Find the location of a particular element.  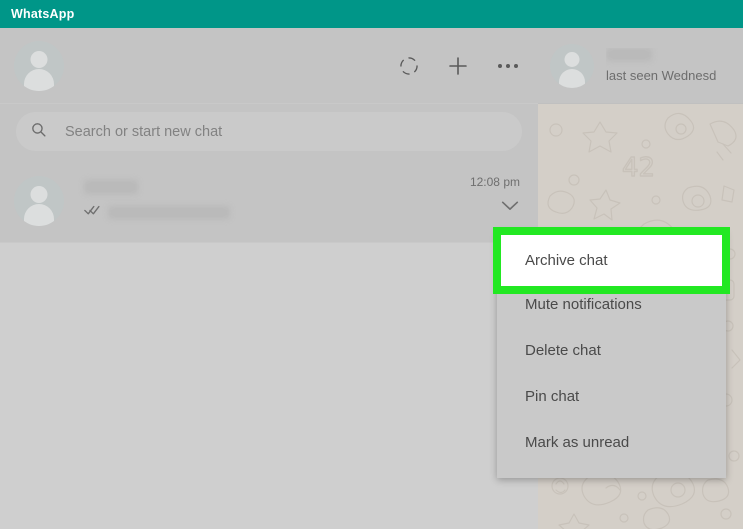

profile-avatar is located at coordinates (39, 65).